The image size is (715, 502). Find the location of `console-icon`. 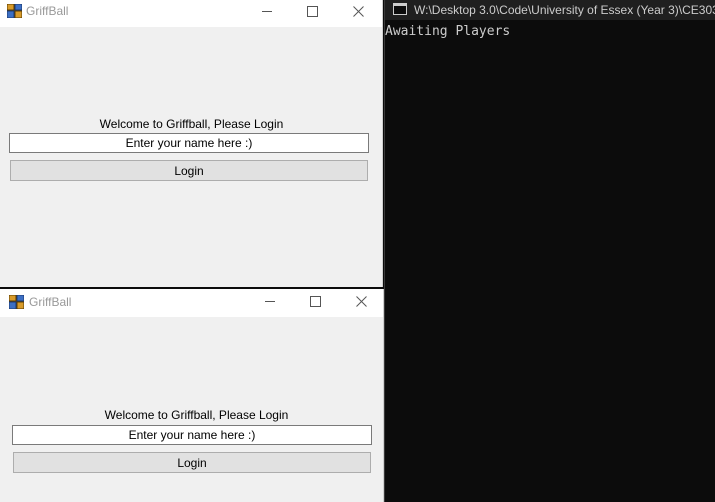

console-icon is located at coordinates (400, 9).